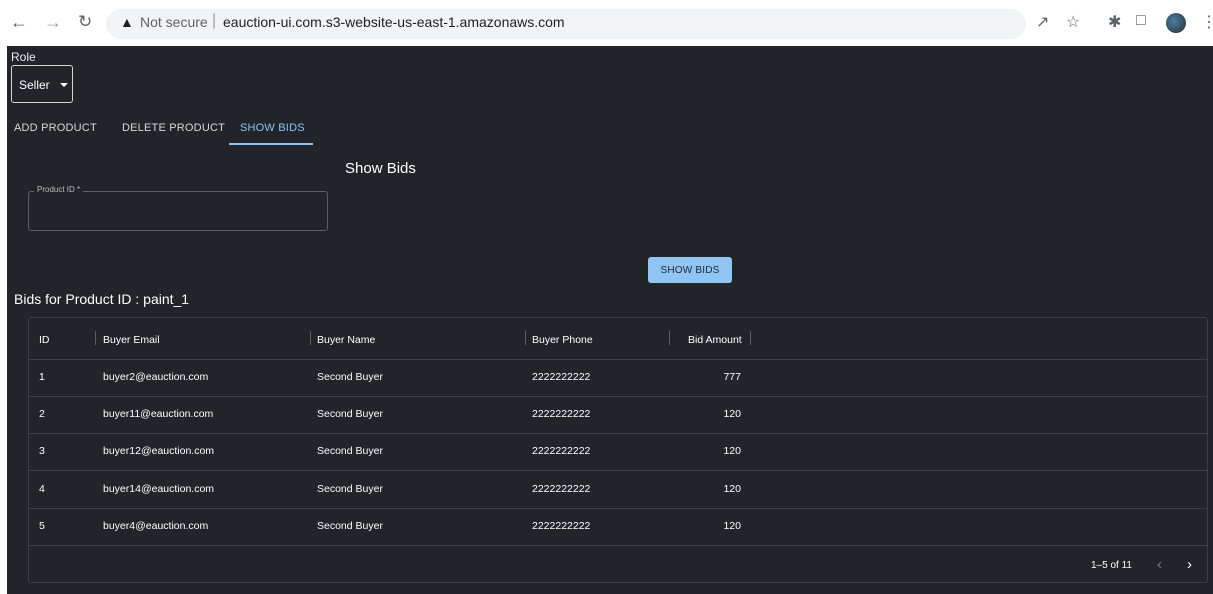  What do you see at coordinates (346, 340) in the screenshot?
I see `column-header-buyer-name: Buyer Name` at bounding box center [346, 340].